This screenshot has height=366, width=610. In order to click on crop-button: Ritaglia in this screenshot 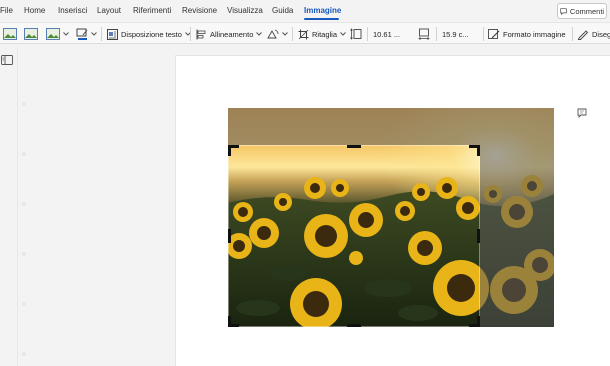, I will do `click(322, 34)`.